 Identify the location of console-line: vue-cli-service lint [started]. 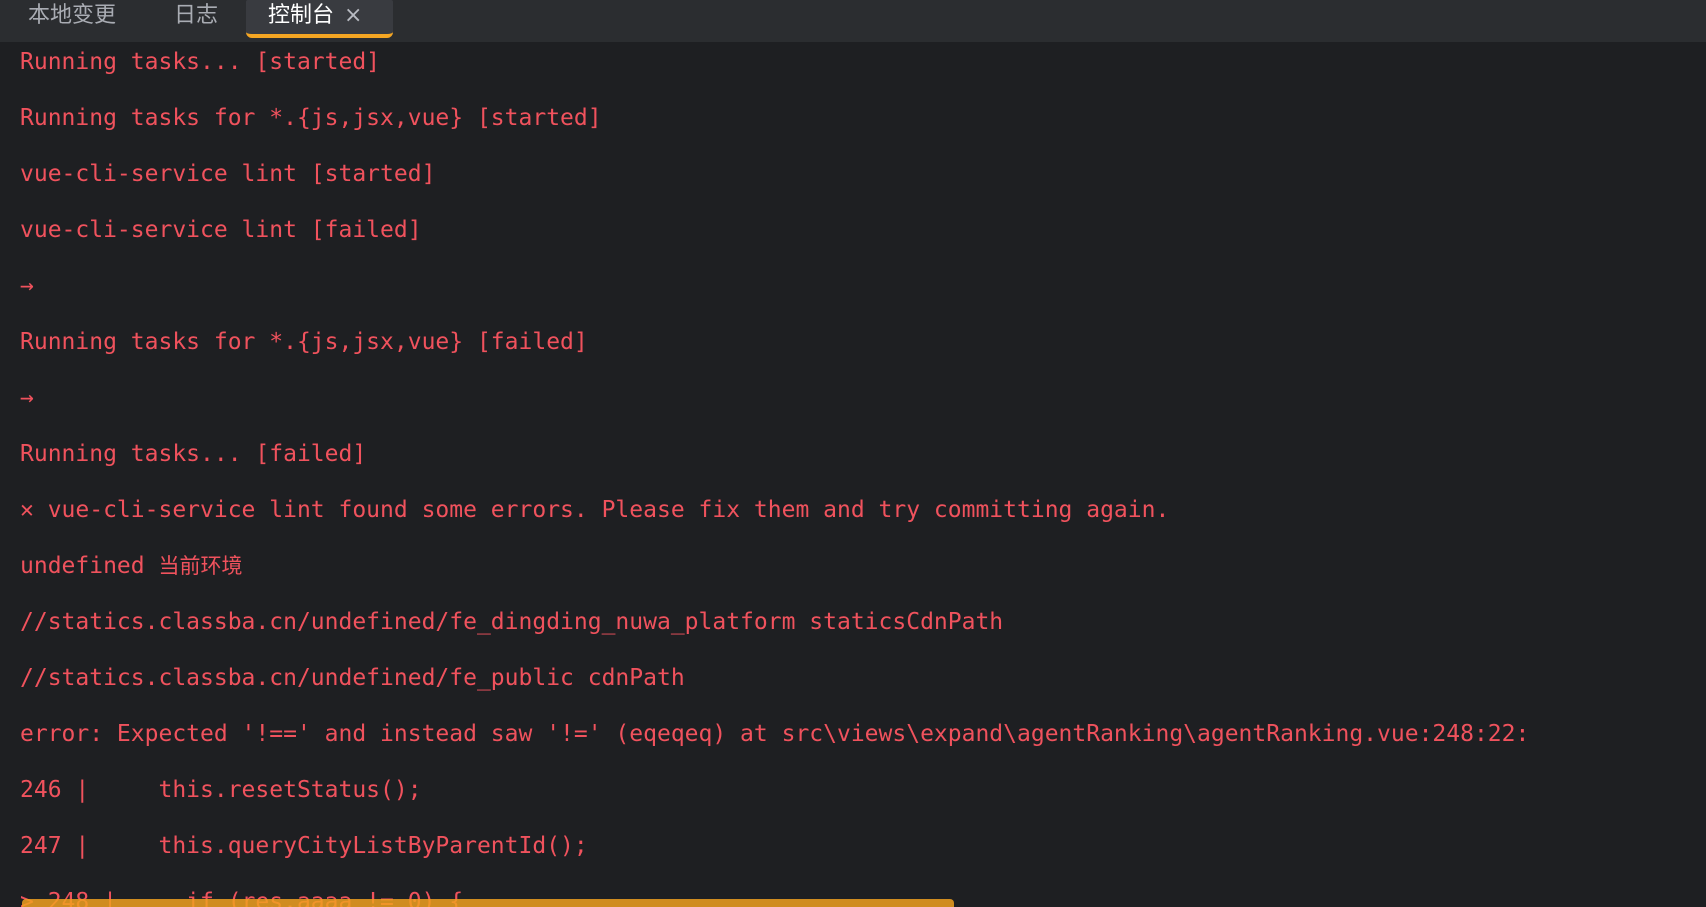
(228, 174).